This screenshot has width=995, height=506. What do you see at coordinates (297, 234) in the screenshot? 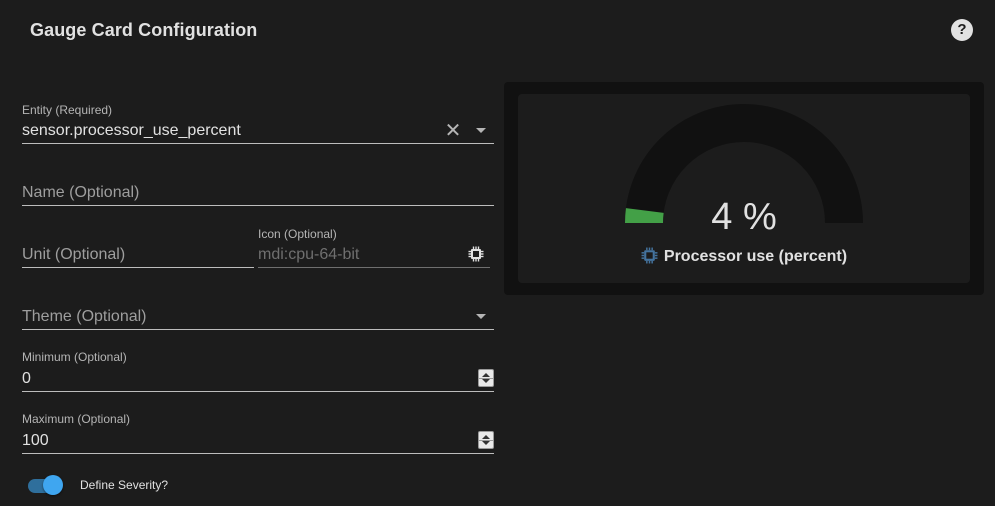
I see `icon-label: Icon (Optional)` at bounding box center [297, 234].